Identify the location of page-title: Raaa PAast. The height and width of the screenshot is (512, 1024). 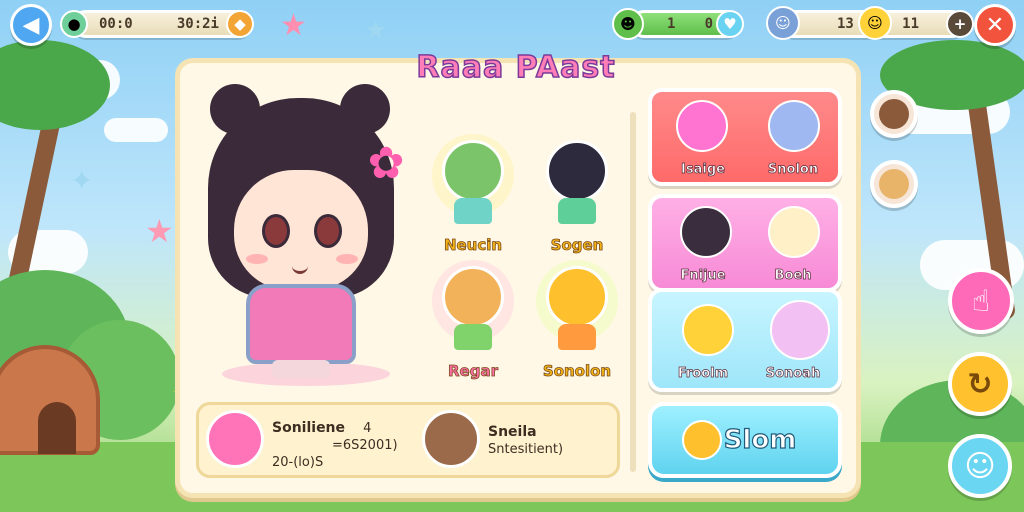
(516, 67).